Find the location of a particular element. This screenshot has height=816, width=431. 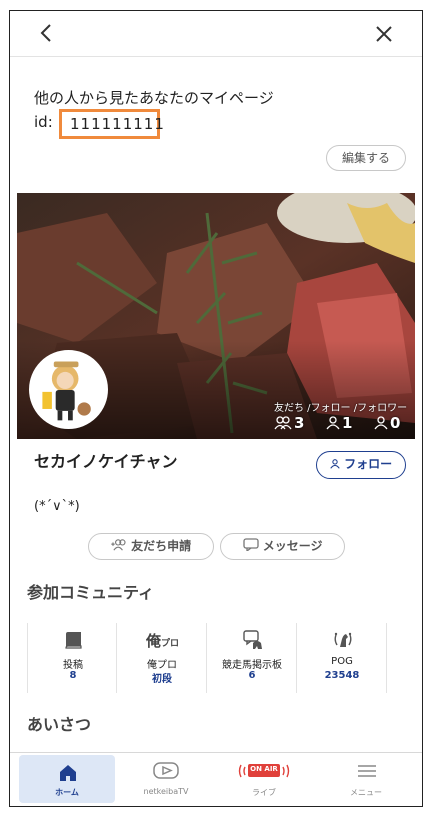

community-item-pog: POG 23548 is located at coordinates (342, 658).